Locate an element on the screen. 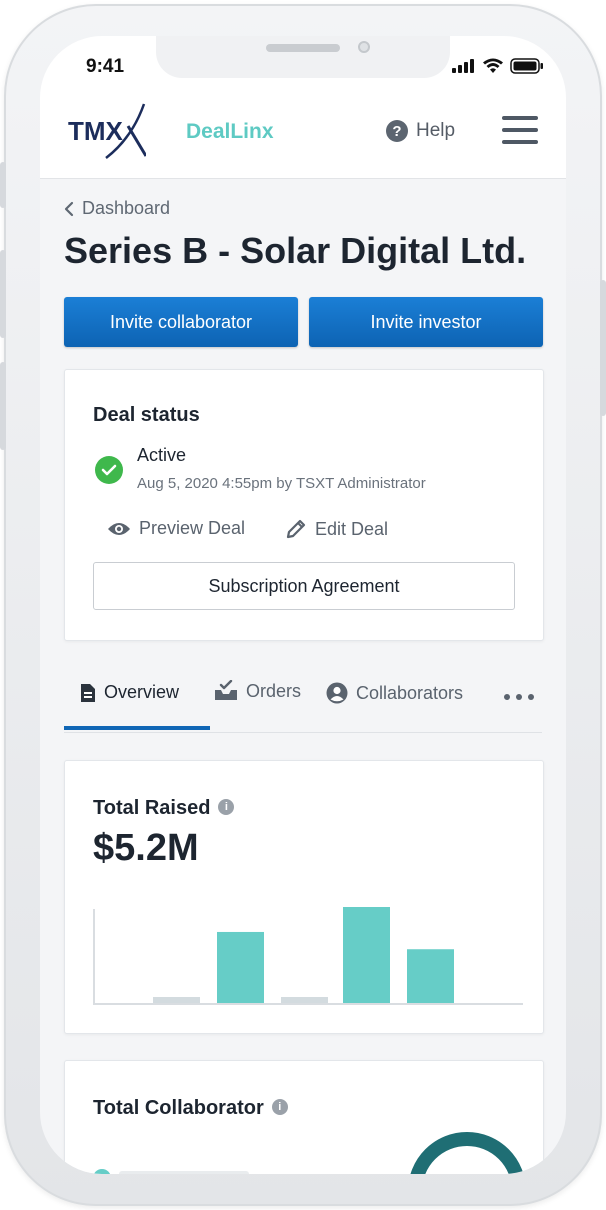 This screenshot has height=1210, width=606. edit-deal-link: Edit Deal is located at coordinates (336, 529).